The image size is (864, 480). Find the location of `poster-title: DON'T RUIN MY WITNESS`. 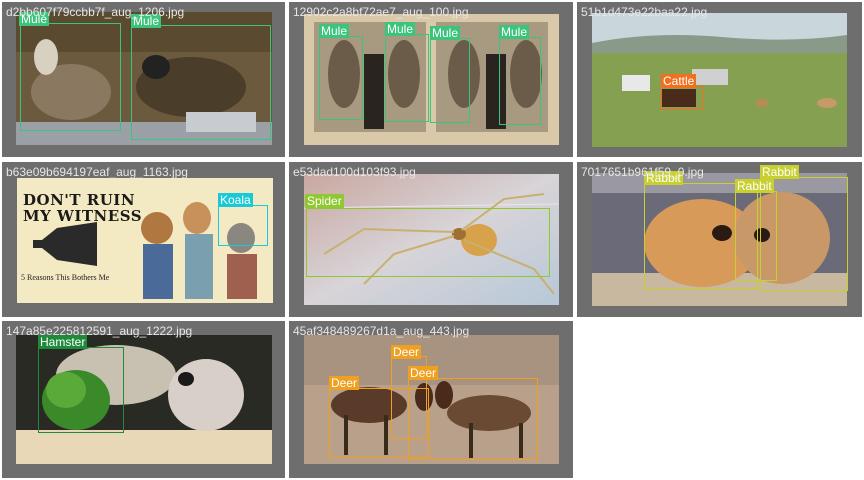

poster-title: DON'T RUIN MY WITNESS is located at coordinates (83, 208).